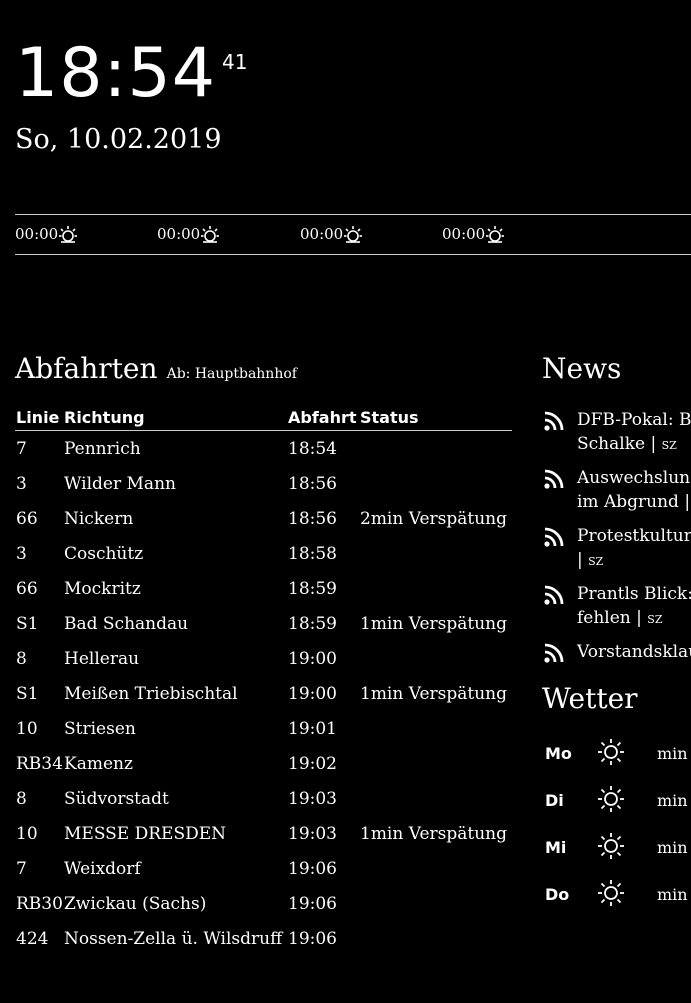  I want to click on news-item: Protestkultur: E | SZ, so click(616, 549).